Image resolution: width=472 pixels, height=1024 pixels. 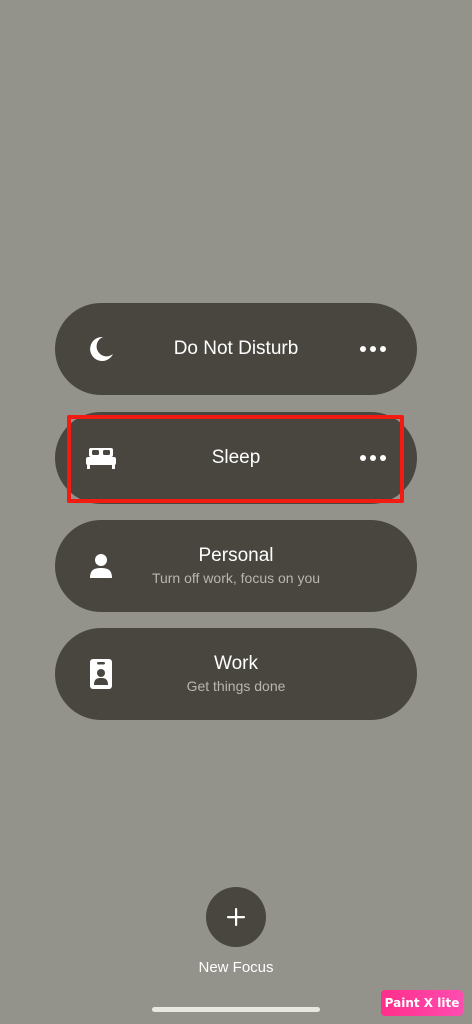 What do you see at coordinates (101, 566) in the screenshot?
I see `person-icon` at bounding box center [101, 566].